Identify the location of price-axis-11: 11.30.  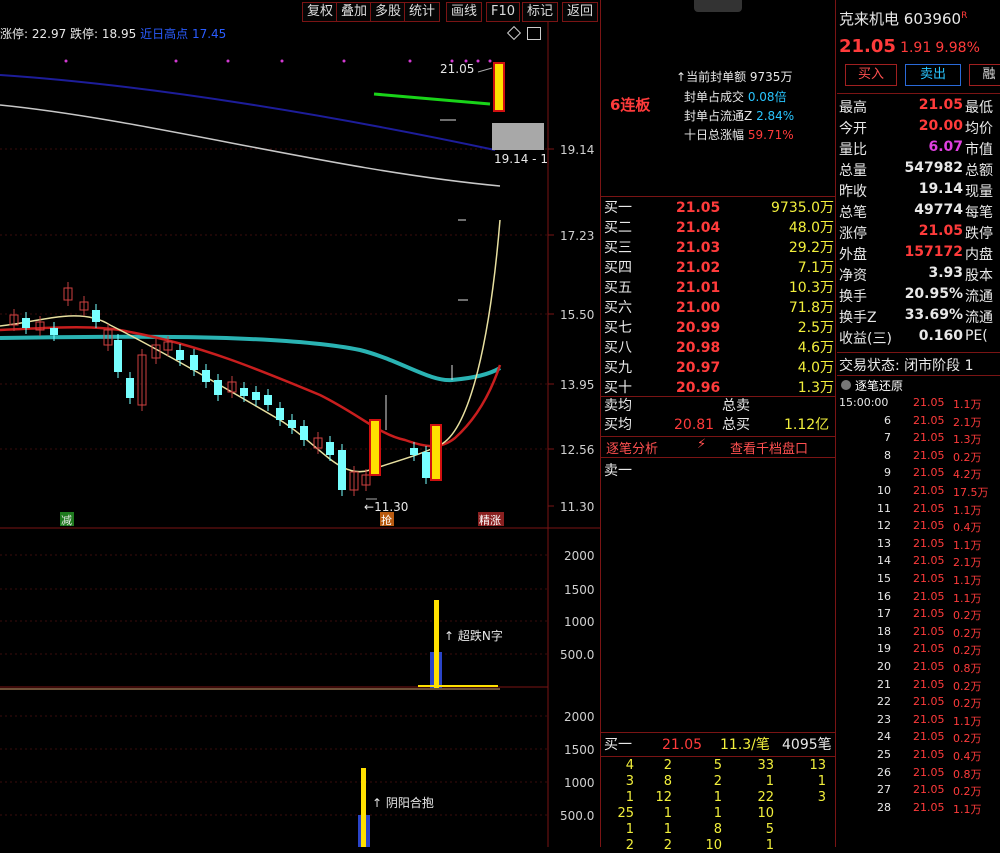
(577, 507).